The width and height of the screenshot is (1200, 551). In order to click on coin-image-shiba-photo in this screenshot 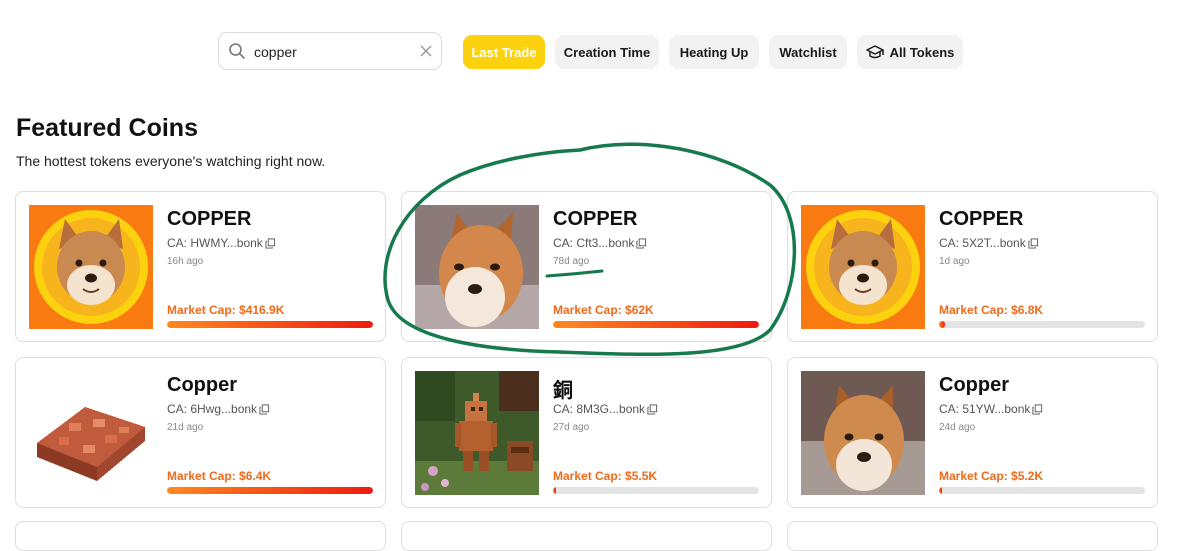, I will do `click(477, 267)`.